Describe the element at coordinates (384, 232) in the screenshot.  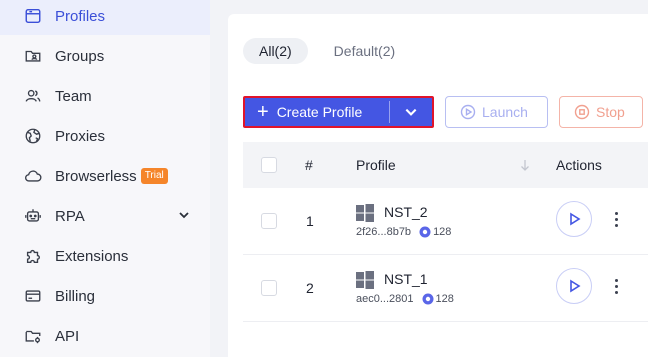
I see `profile-id: 2f26...8b7b` at that location.